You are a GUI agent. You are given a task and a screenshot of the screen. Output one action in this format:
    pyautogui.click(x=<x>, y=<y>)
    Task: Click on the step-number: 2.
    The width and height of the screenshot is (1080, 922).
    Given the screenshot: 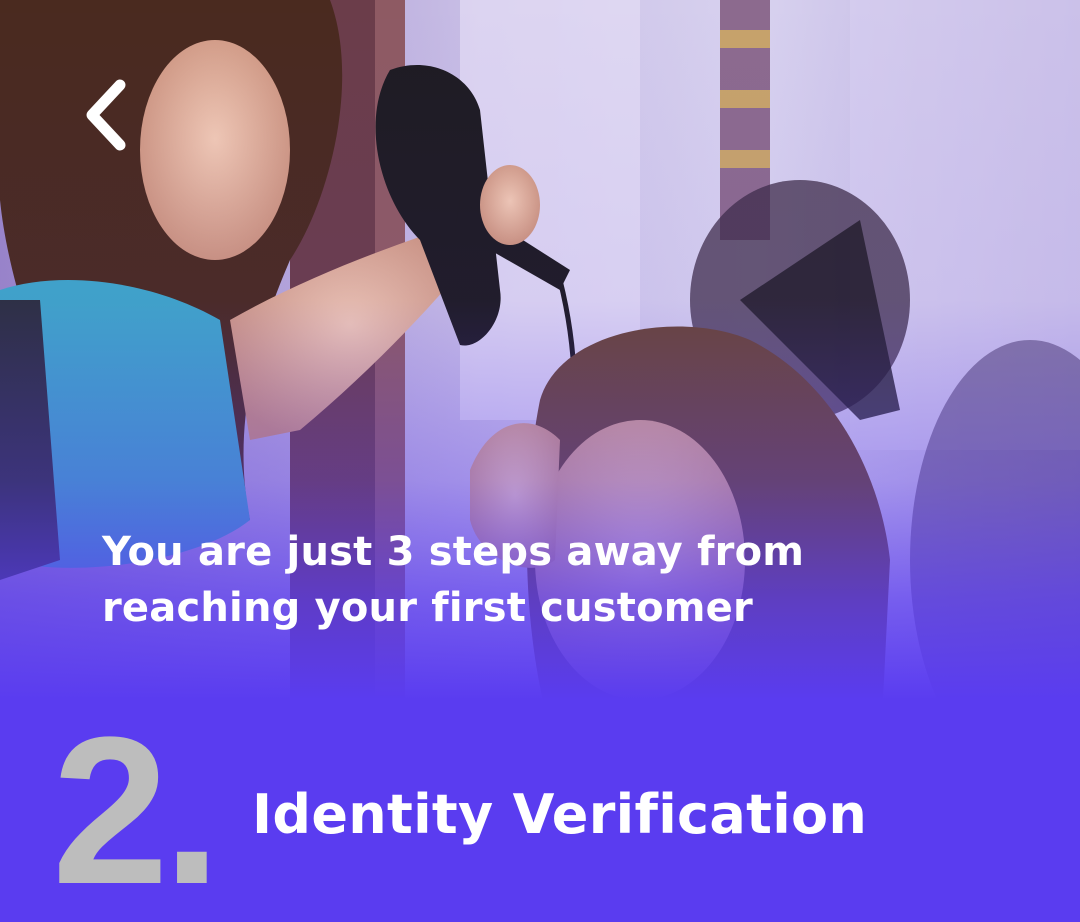 What is the action you would take?
    pyautogui.click(x=136, y=807)
    